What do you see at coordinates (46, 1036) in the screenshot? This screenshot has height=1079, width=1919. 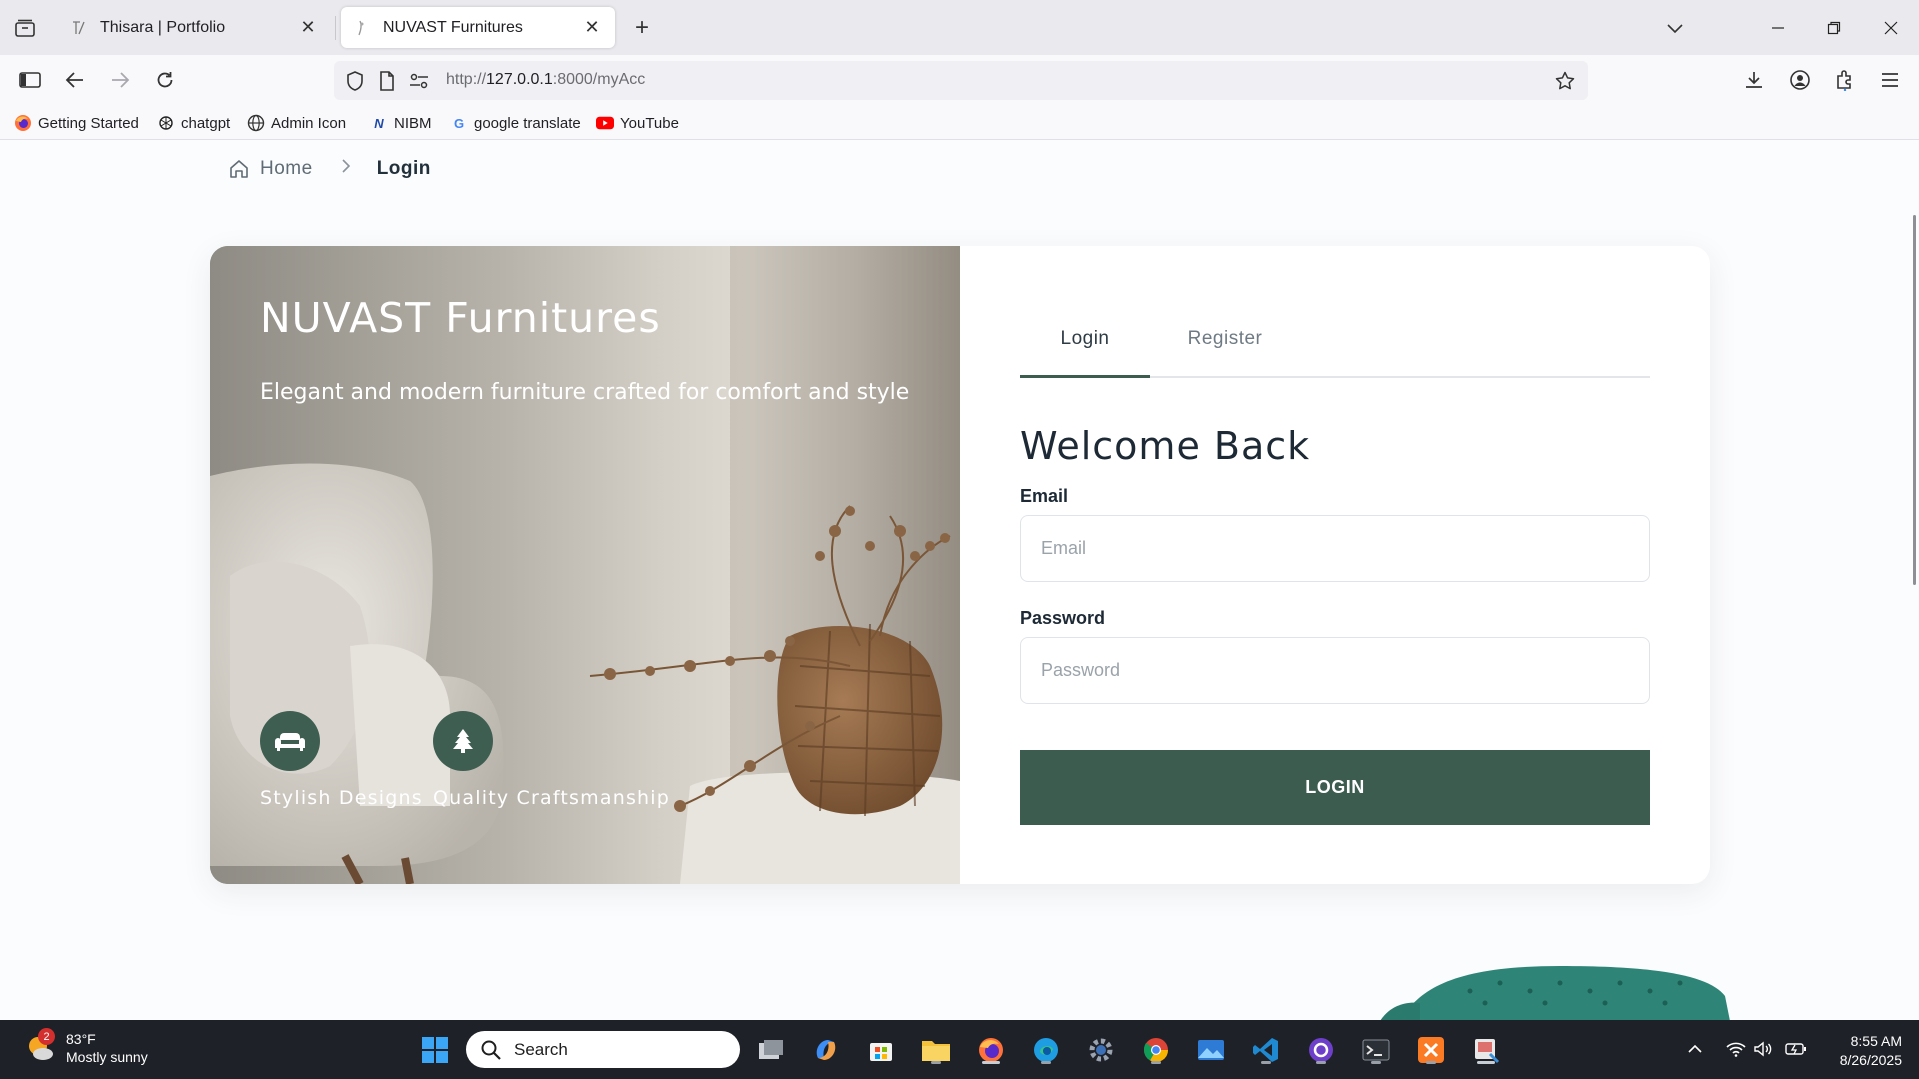 I see `weather-badge: 2` at bounding box center [46, 1036].